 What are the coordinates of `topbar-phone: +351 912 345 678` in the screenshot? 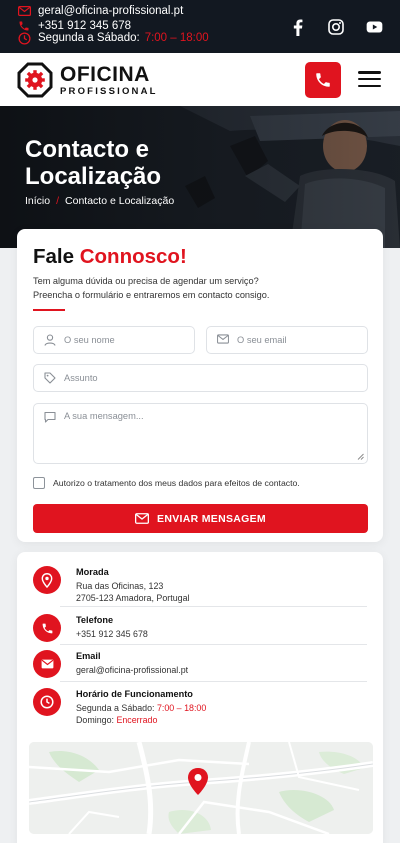 It's located at (74, 26).